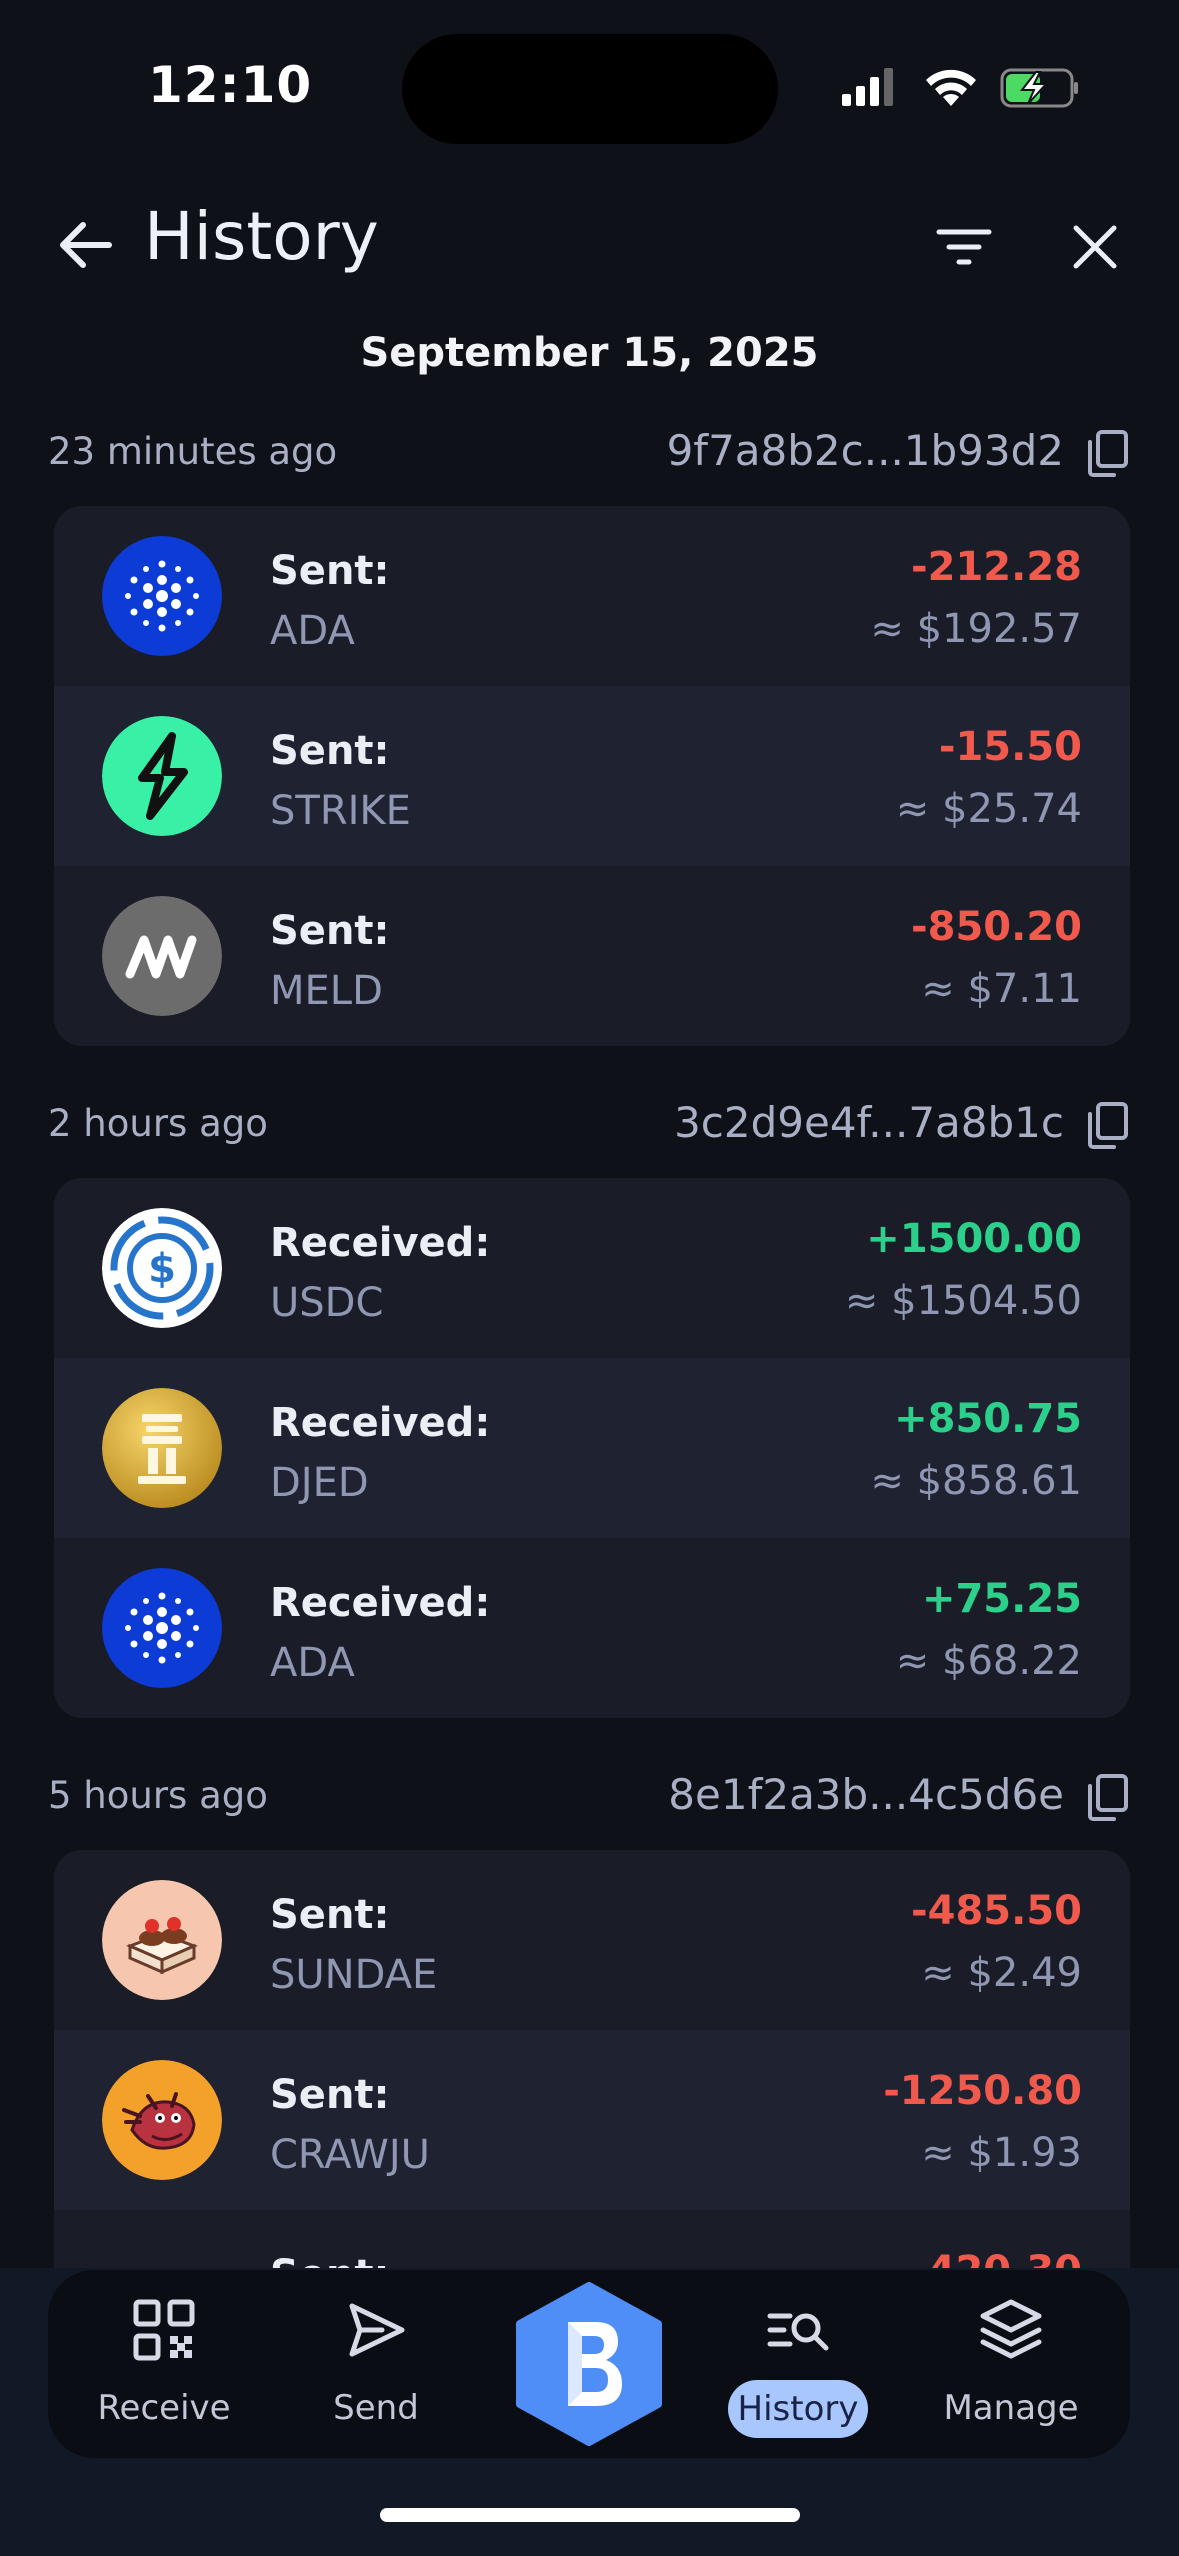 The height and width of the screenshot is (2556, 1179). Describe the element at coordinates (164, 2330) in the screenshot. I see `qr-code-icon` at that location.